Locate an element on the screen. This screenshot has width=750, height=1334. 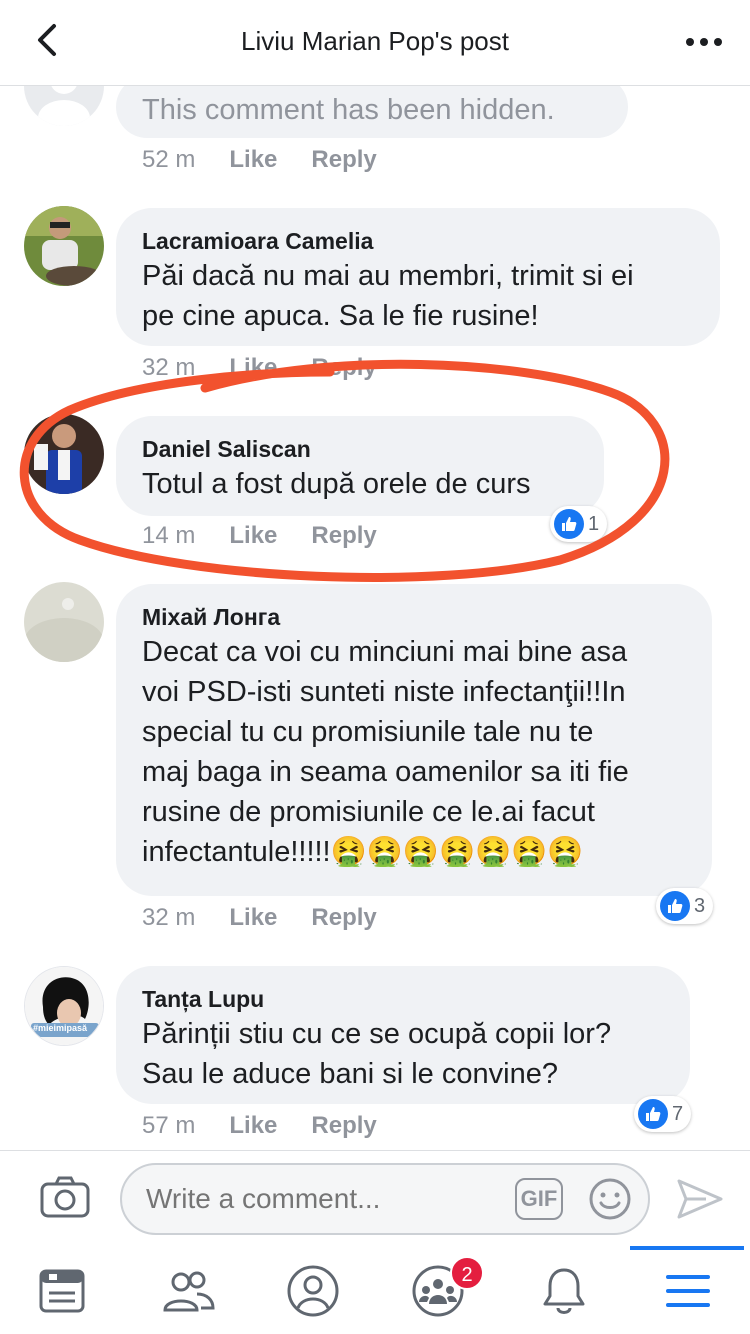
comment-text-line: special tu cu promisiunile tale nu te is located at coordinates (368, 732).